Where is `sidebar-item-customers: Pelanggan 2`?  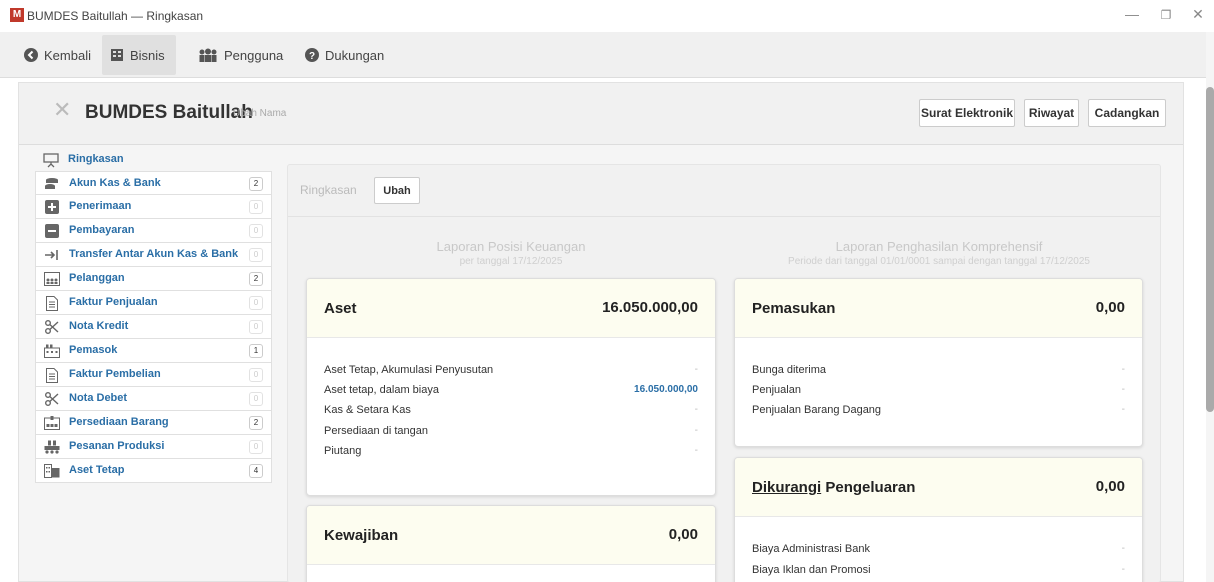
sidebar-item-customers: Pelanggan 2 is located at coordinates (153, 279).